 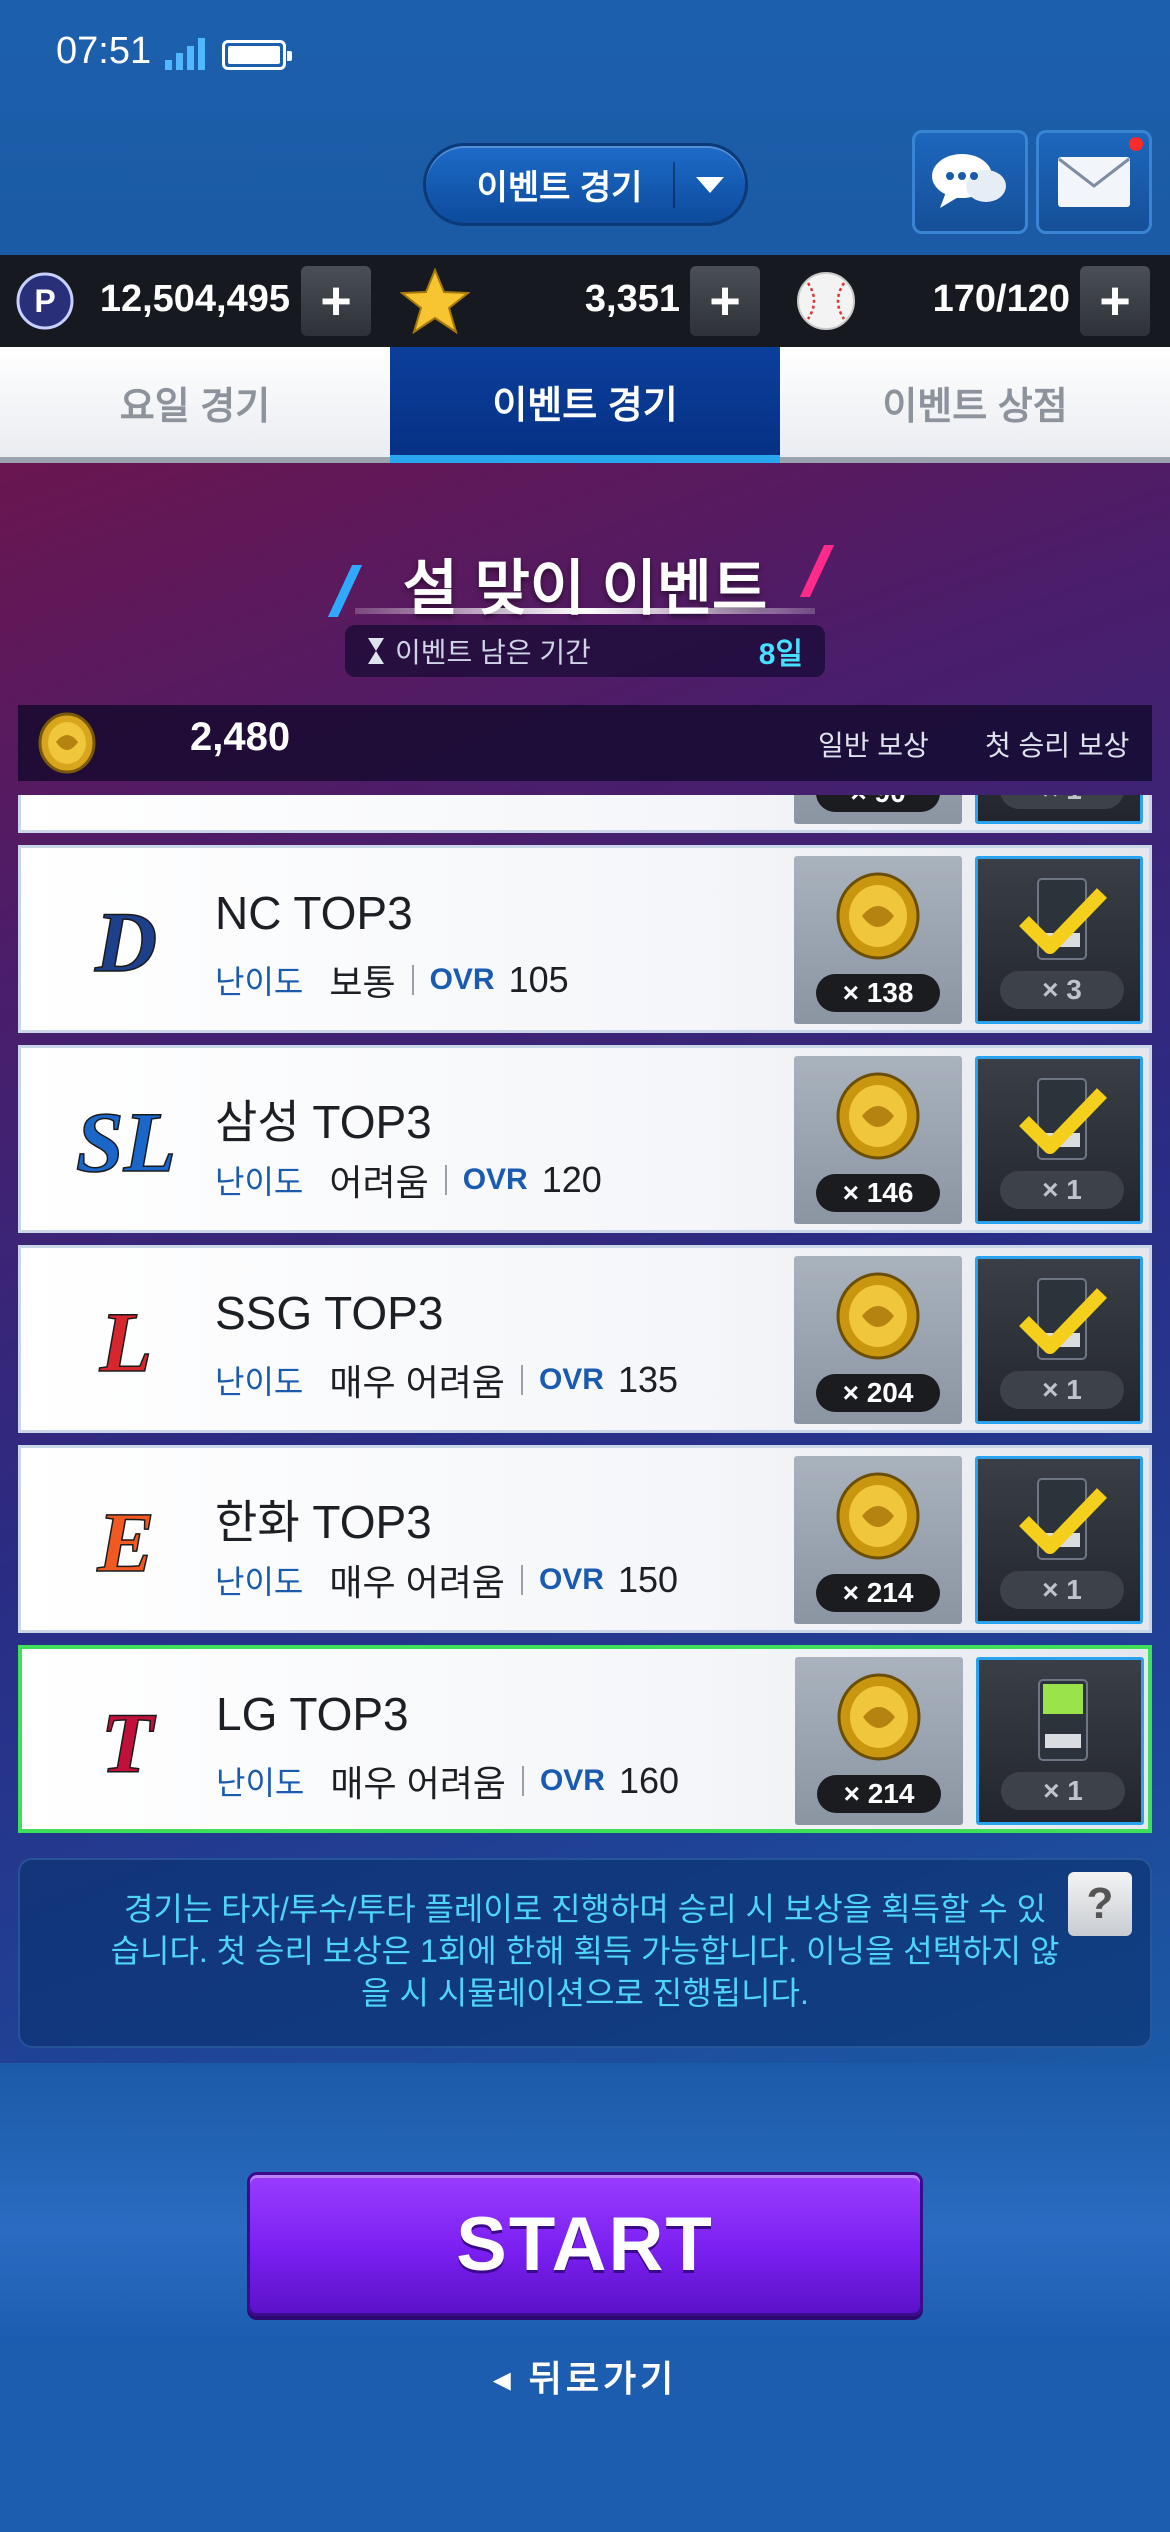 I want to click on match-row: SL 삼성 TOP3 난이도 어려움 OVR 120 × 146 × 1, so click(x=585, y=1139).